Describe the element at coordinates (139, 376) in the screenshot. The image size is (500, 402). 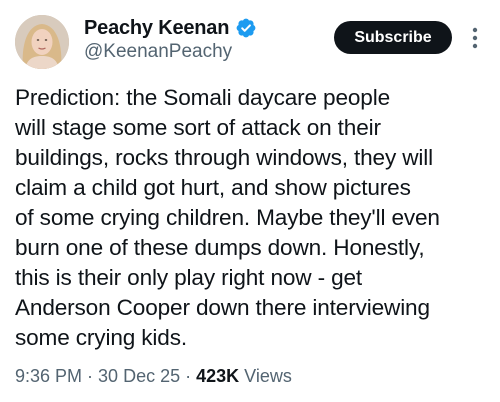
I see `tweet-date: 30 Dec 25` at that location.